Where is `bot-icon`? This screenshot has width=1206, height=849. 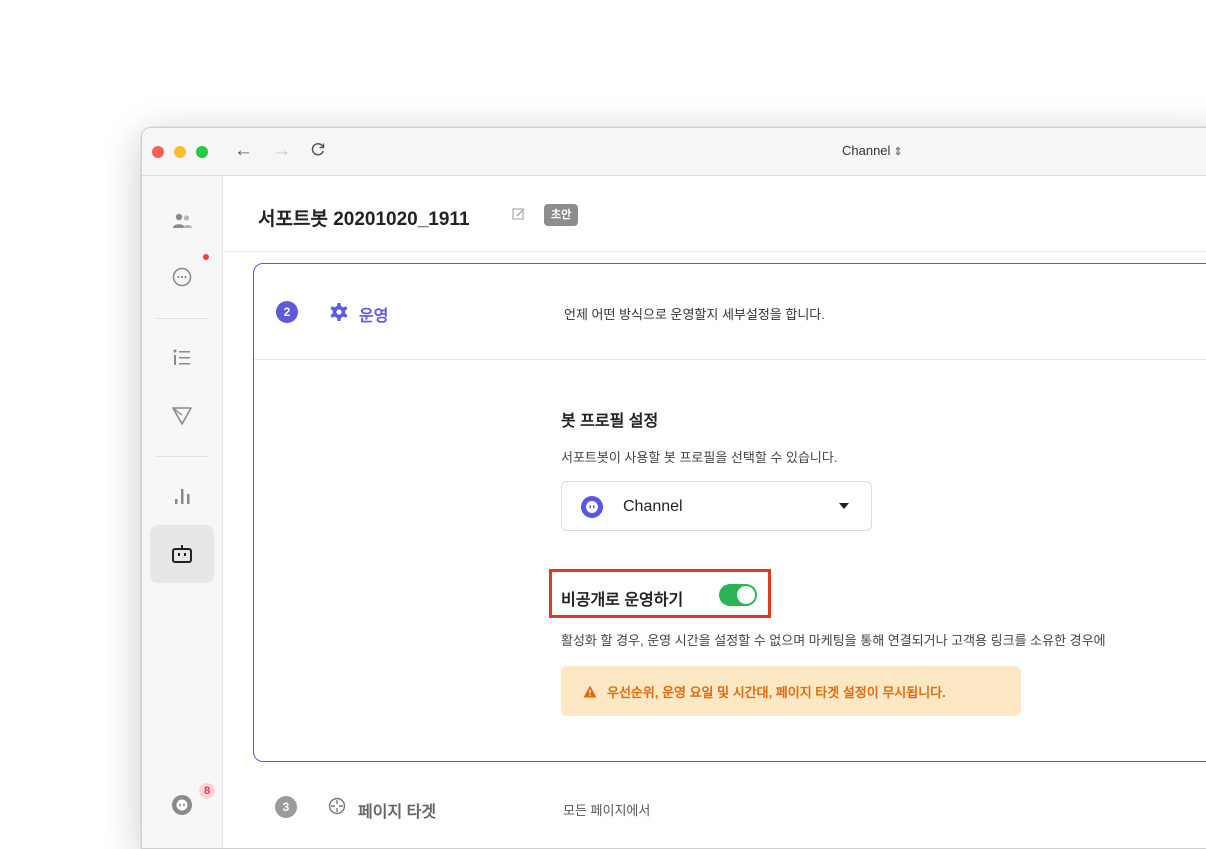 bot-icon is located at coordinates (182, 554).